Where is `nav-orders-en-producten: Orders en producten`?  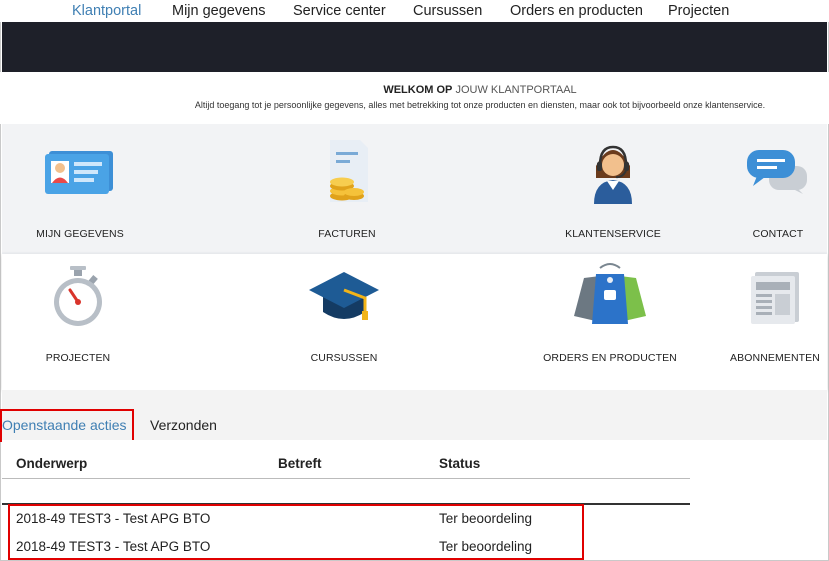 nav-orders-en-producten: Orders en producten is located at coordinates (576, 11).